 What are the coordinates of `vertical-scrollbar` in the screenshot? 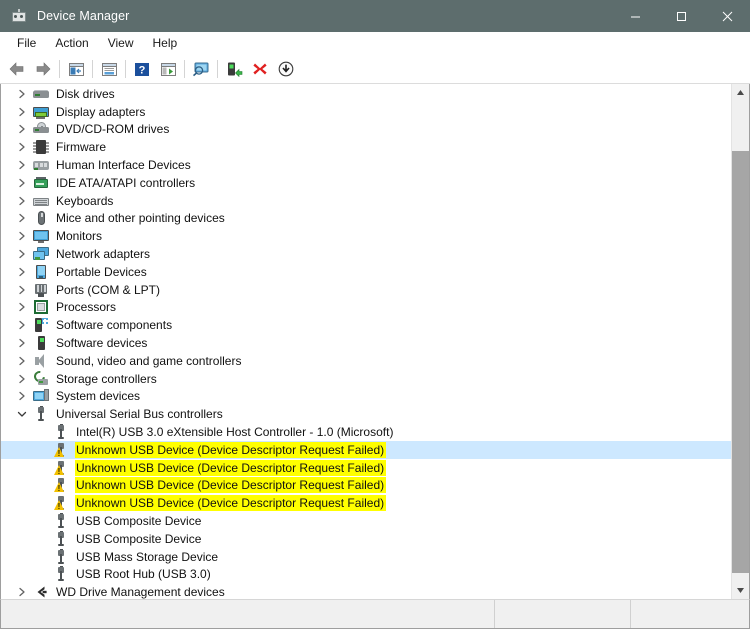 It's located at (740, 341).